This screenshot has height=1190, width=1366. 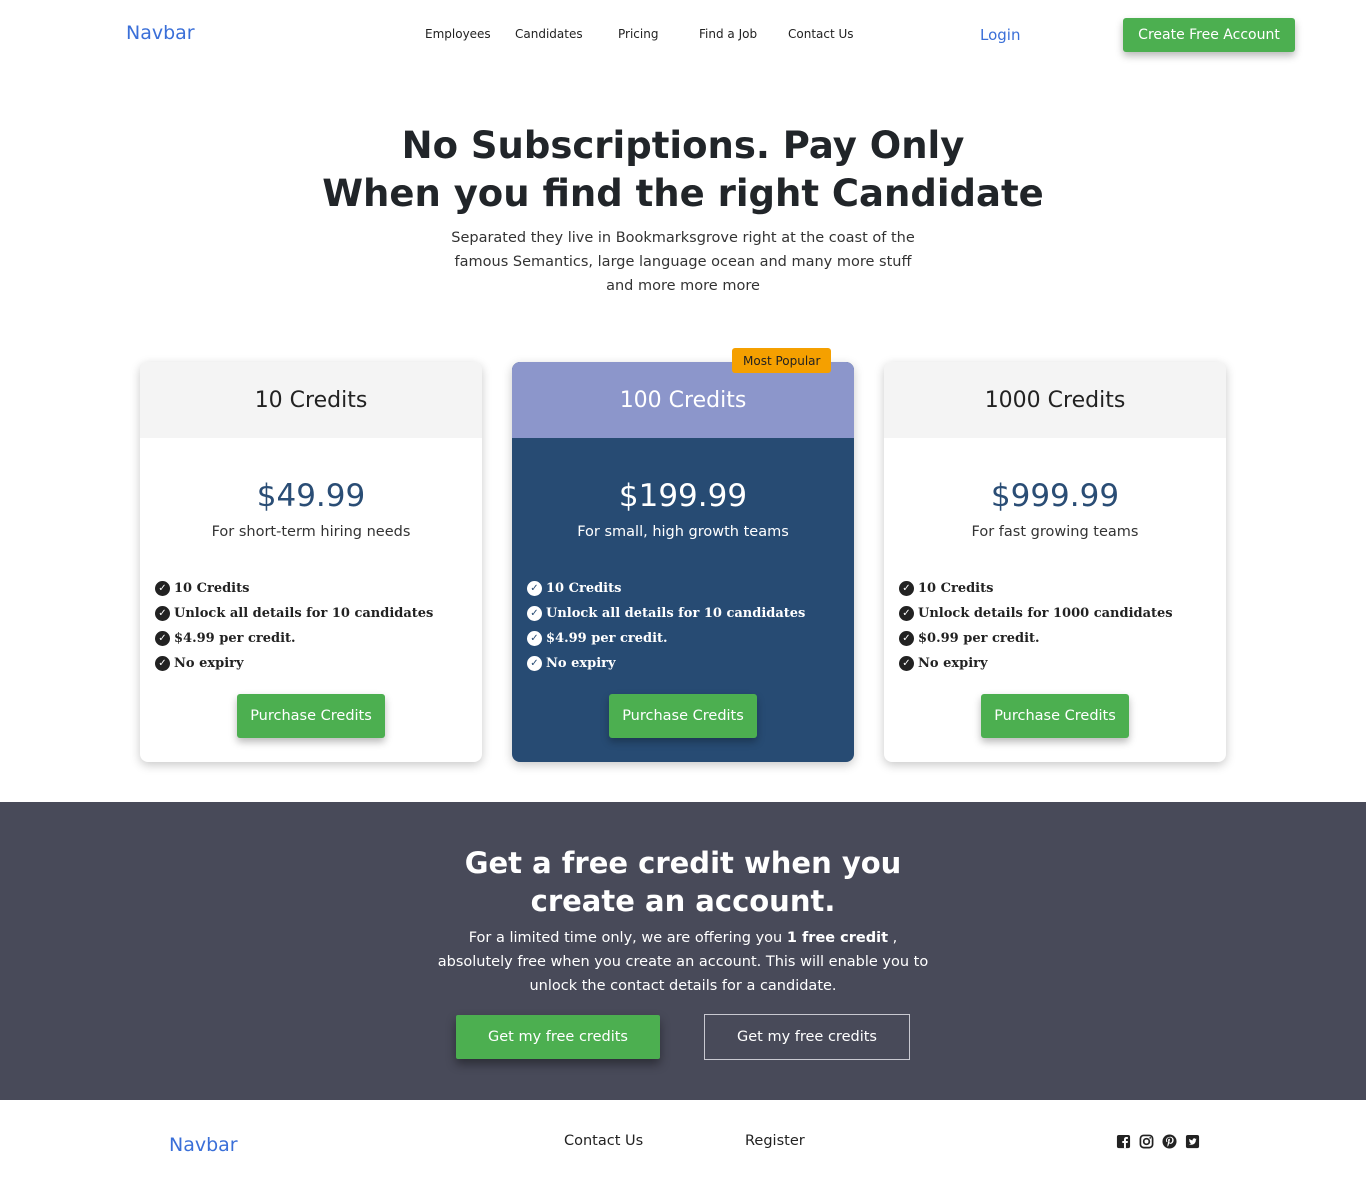 I want to click on plan-description: For small, high growth teams, so click(x=683, y=532).